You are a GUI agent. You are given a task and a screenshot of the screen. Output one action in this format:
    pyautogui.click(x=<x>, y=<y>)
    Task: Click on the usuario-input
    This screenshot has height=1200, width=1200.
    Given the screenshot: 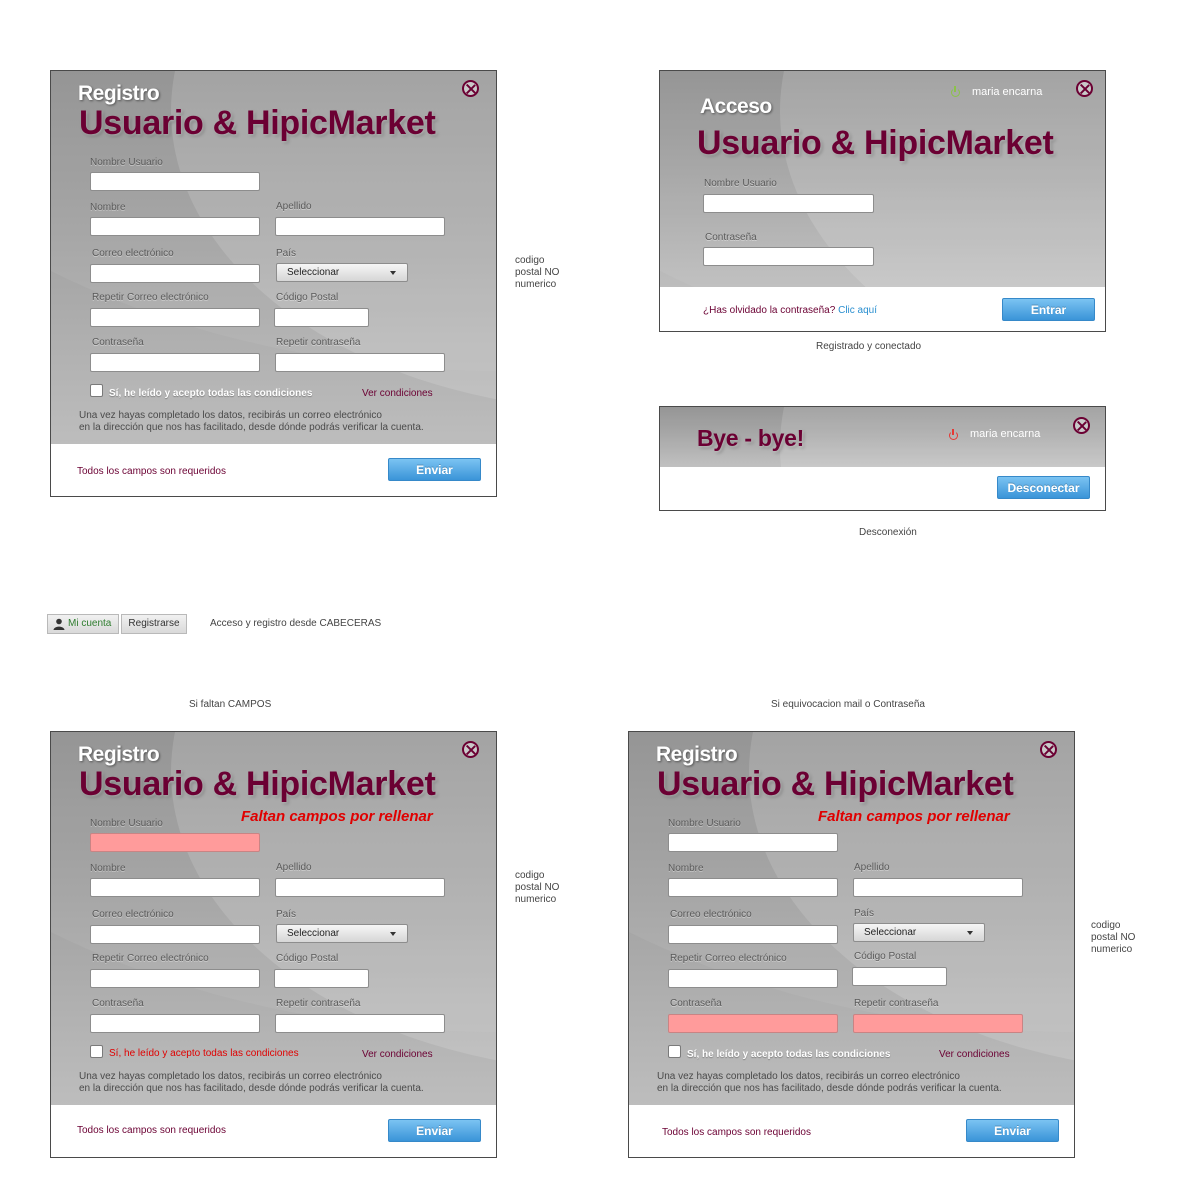 What is the action you would take?
    pyautogui.click(x=788, y=203)
    